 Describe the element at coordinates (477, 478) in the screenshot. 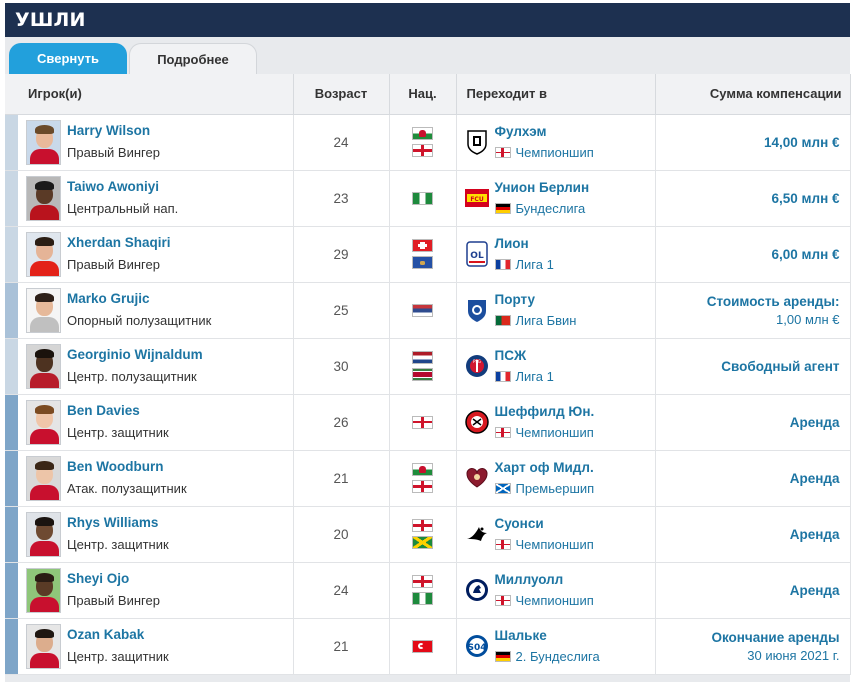

I see `hearts-crest` at that location.